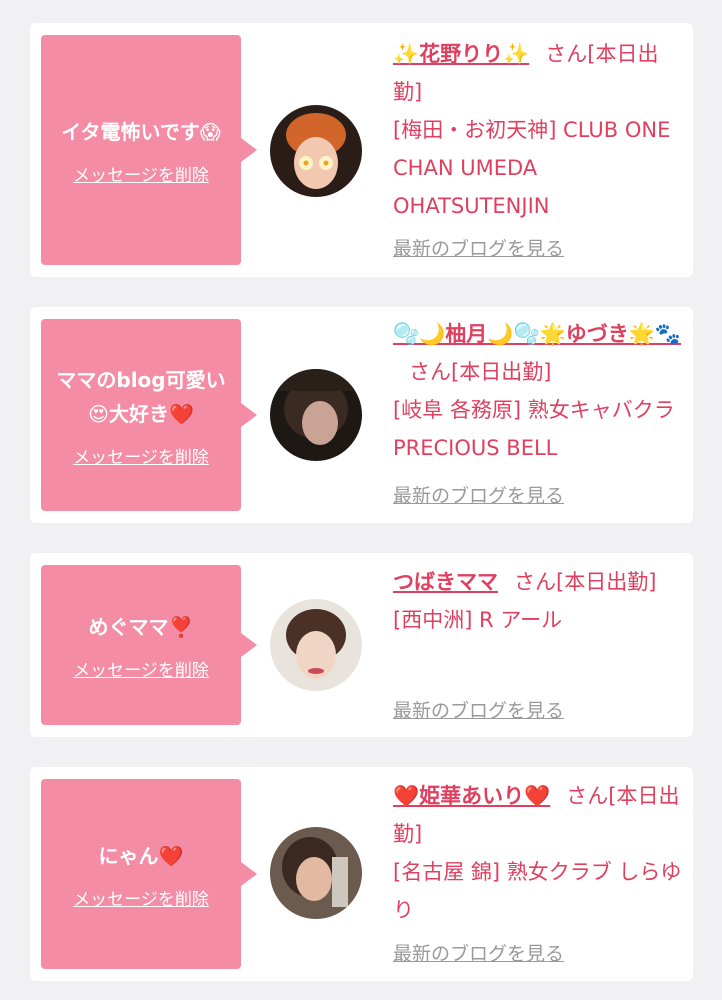 The height and width of the screenshot is (1000, 722). I want to click on cast-name-link: ✨花野りり✨, so click(461, 54).